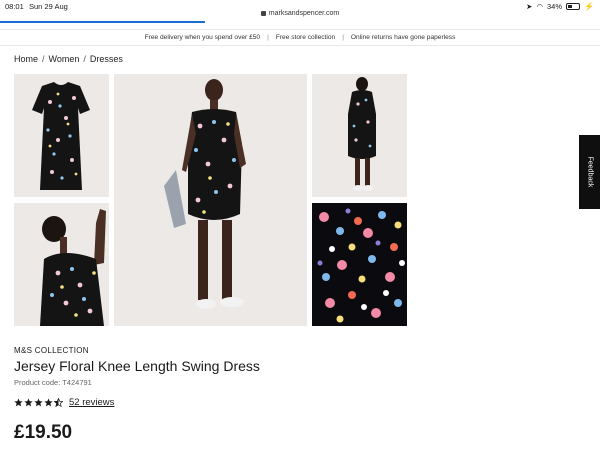 The image size is (600, 450). I want to click on breadcrumb-dresses: Dresses, so click(106, 59).